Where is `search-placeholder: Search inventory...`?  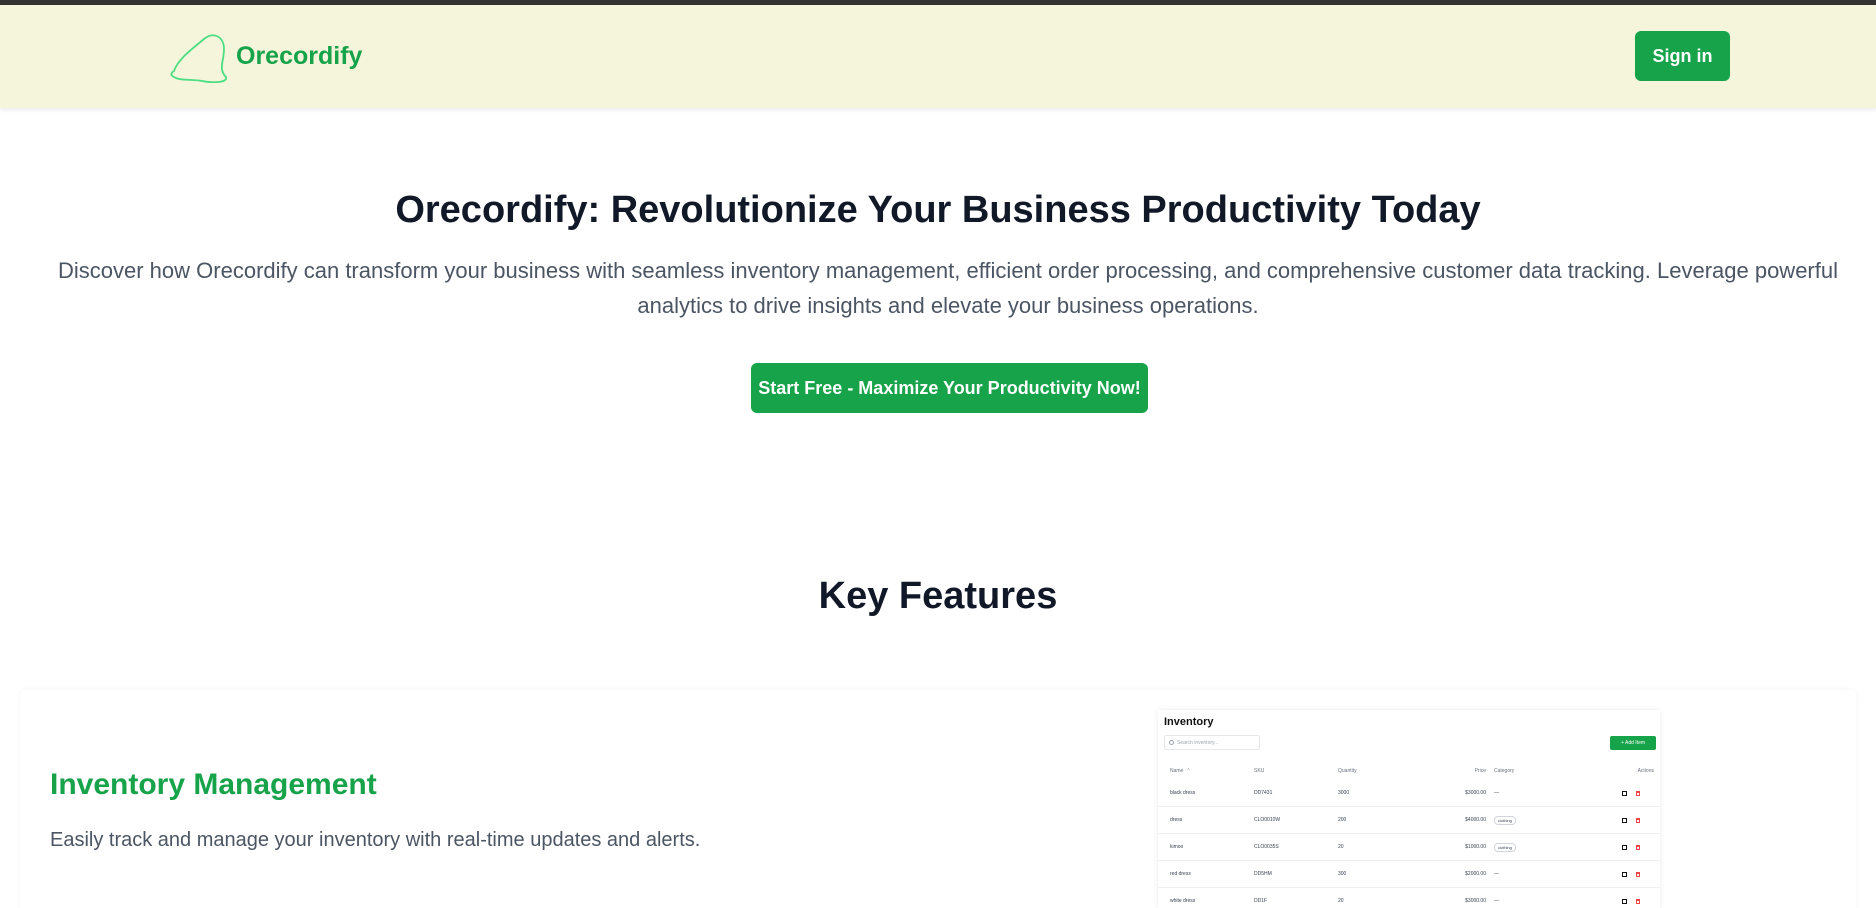 search-placeholder: Search inventory... is located at coordinates (1198, 742).